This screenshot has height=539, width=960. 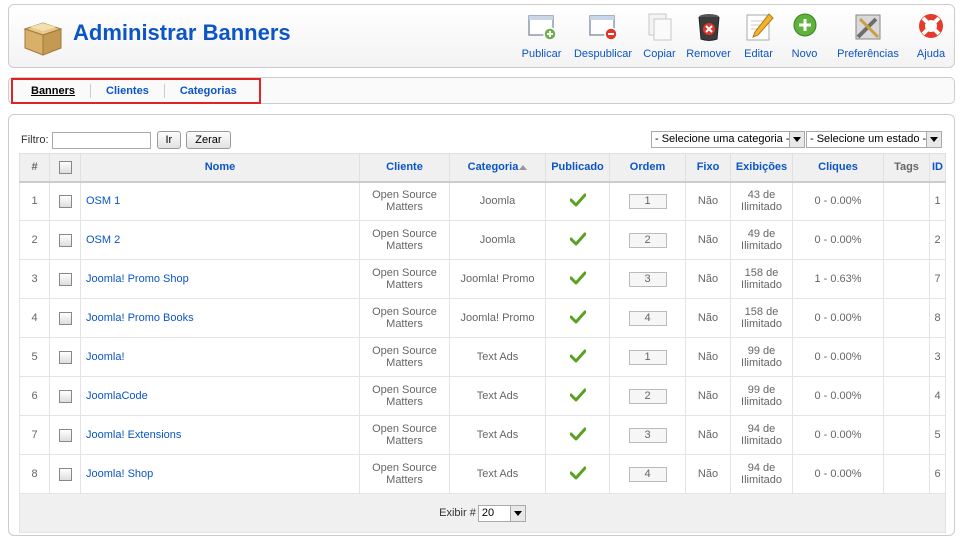 I want to click on banner-name-link: Joomla! Promo Shop, so click(x=220, y=279).